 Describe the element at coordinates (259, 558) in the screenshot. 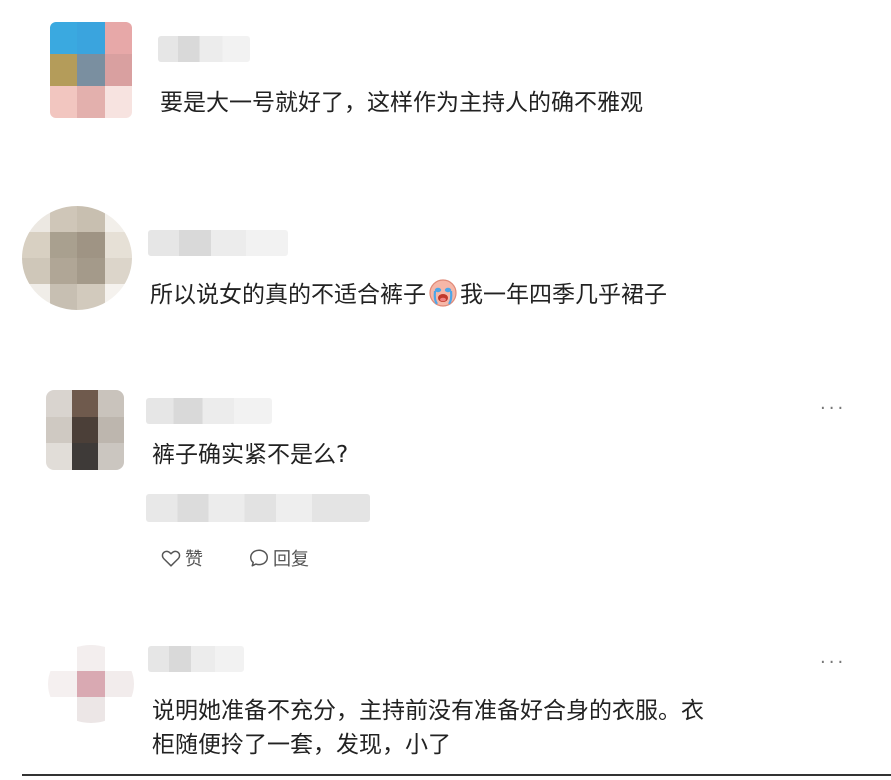

I see `speech-bubble-icon` at that location.